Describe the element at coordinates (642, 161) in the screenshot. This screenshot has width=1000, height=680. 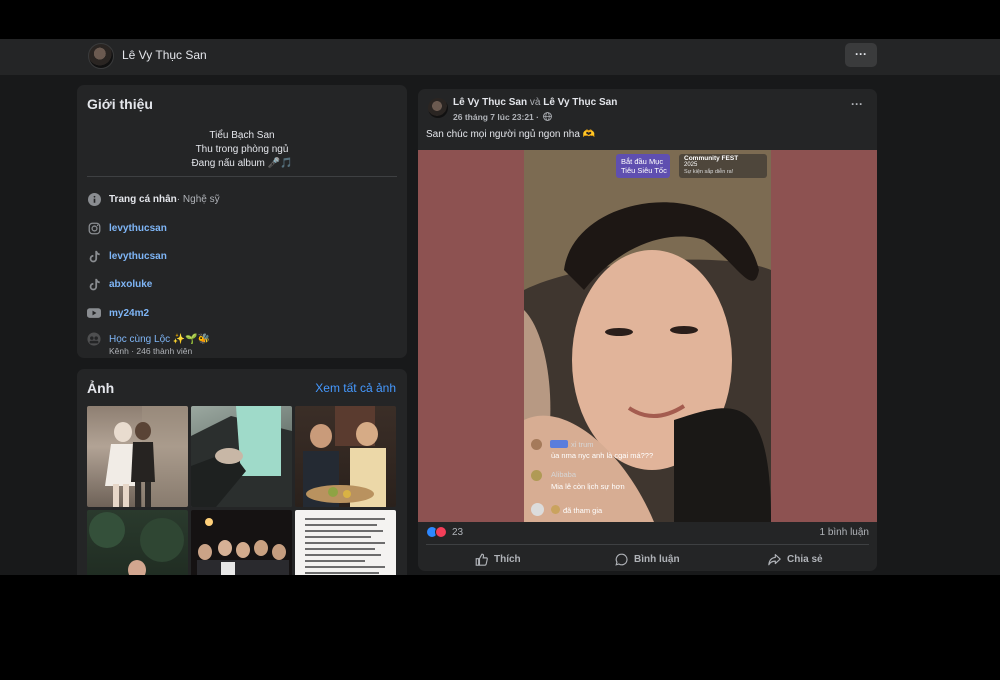
I see `live-badge-goal-line1: Bắt đầu Mục` at that location.